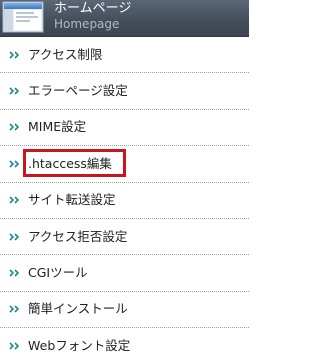 Image resolution: width=320 pixels, height=359 pixels. What do you see at coordinates (78, 236) in the screenshot?
I see `menu-item-label: アクセス拒否設定` at bounding box center [78, 236].